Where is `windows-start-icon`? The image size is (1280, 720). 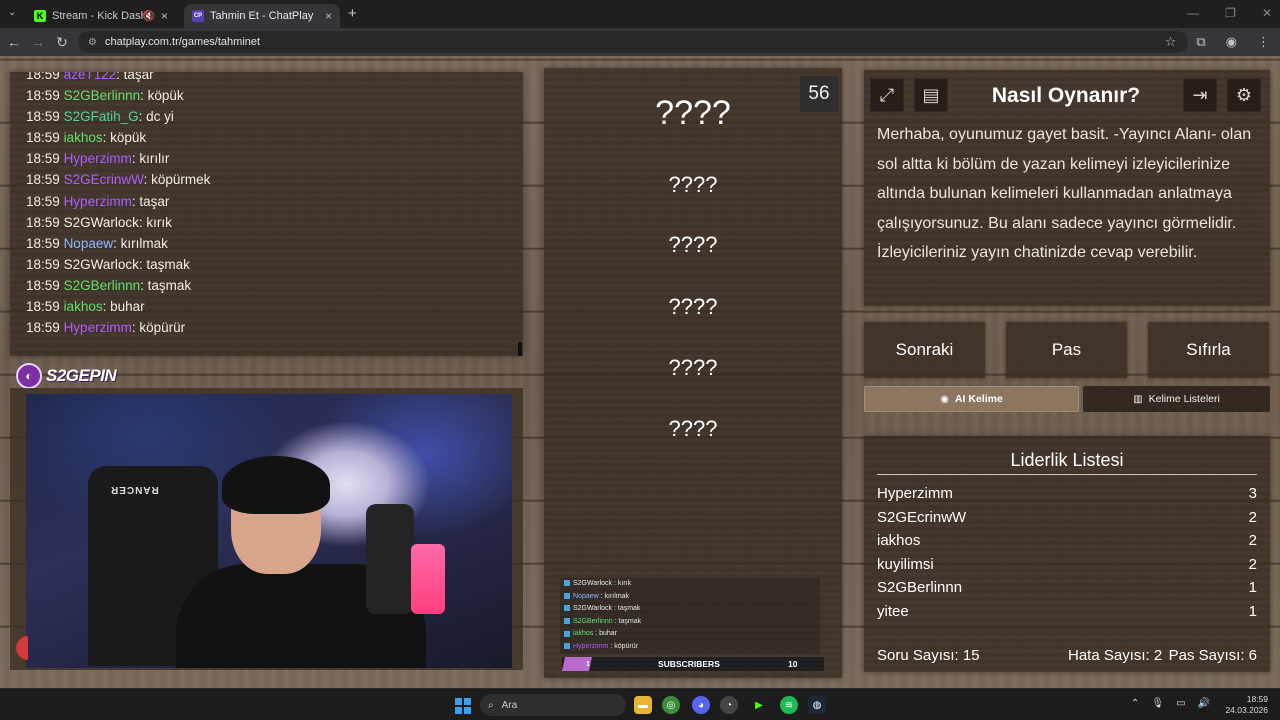
windows-start-icon is located at coordinates (463, 706).